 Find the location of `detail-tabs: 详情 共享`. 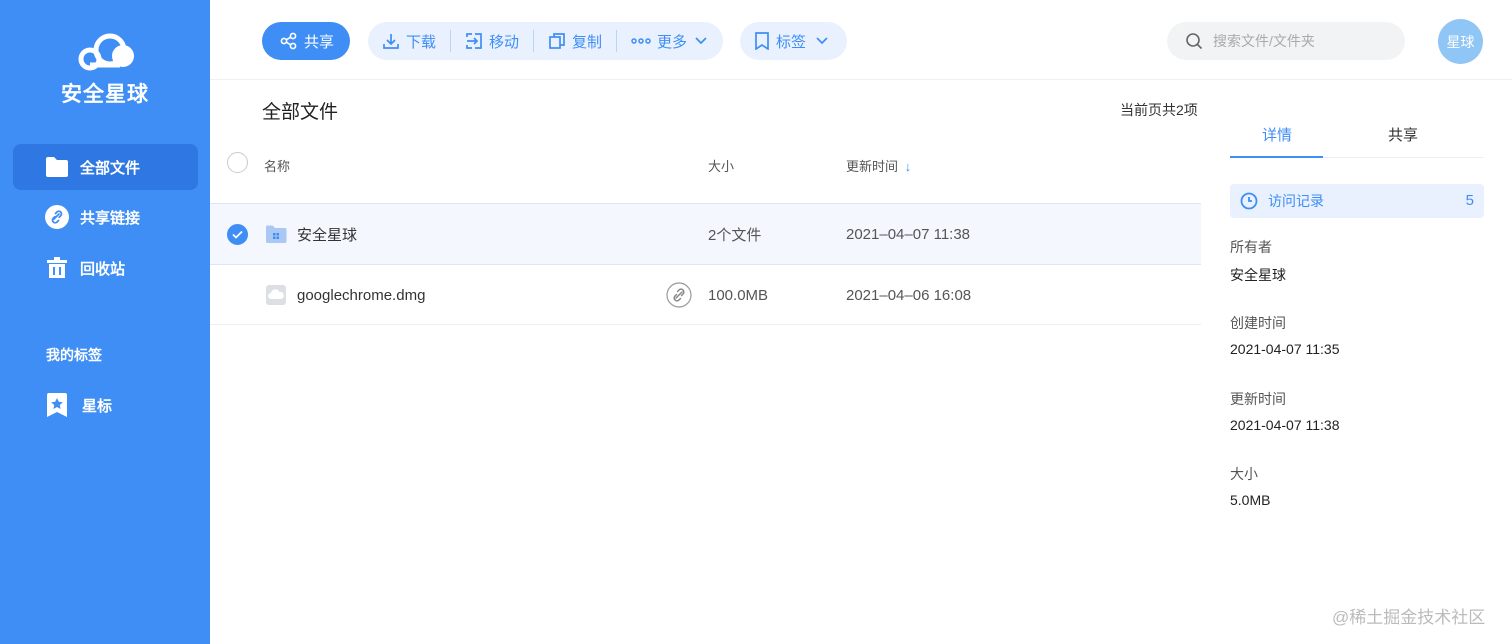

detail-tabs: 详情 共享 is located at coordinates (1357, 134).